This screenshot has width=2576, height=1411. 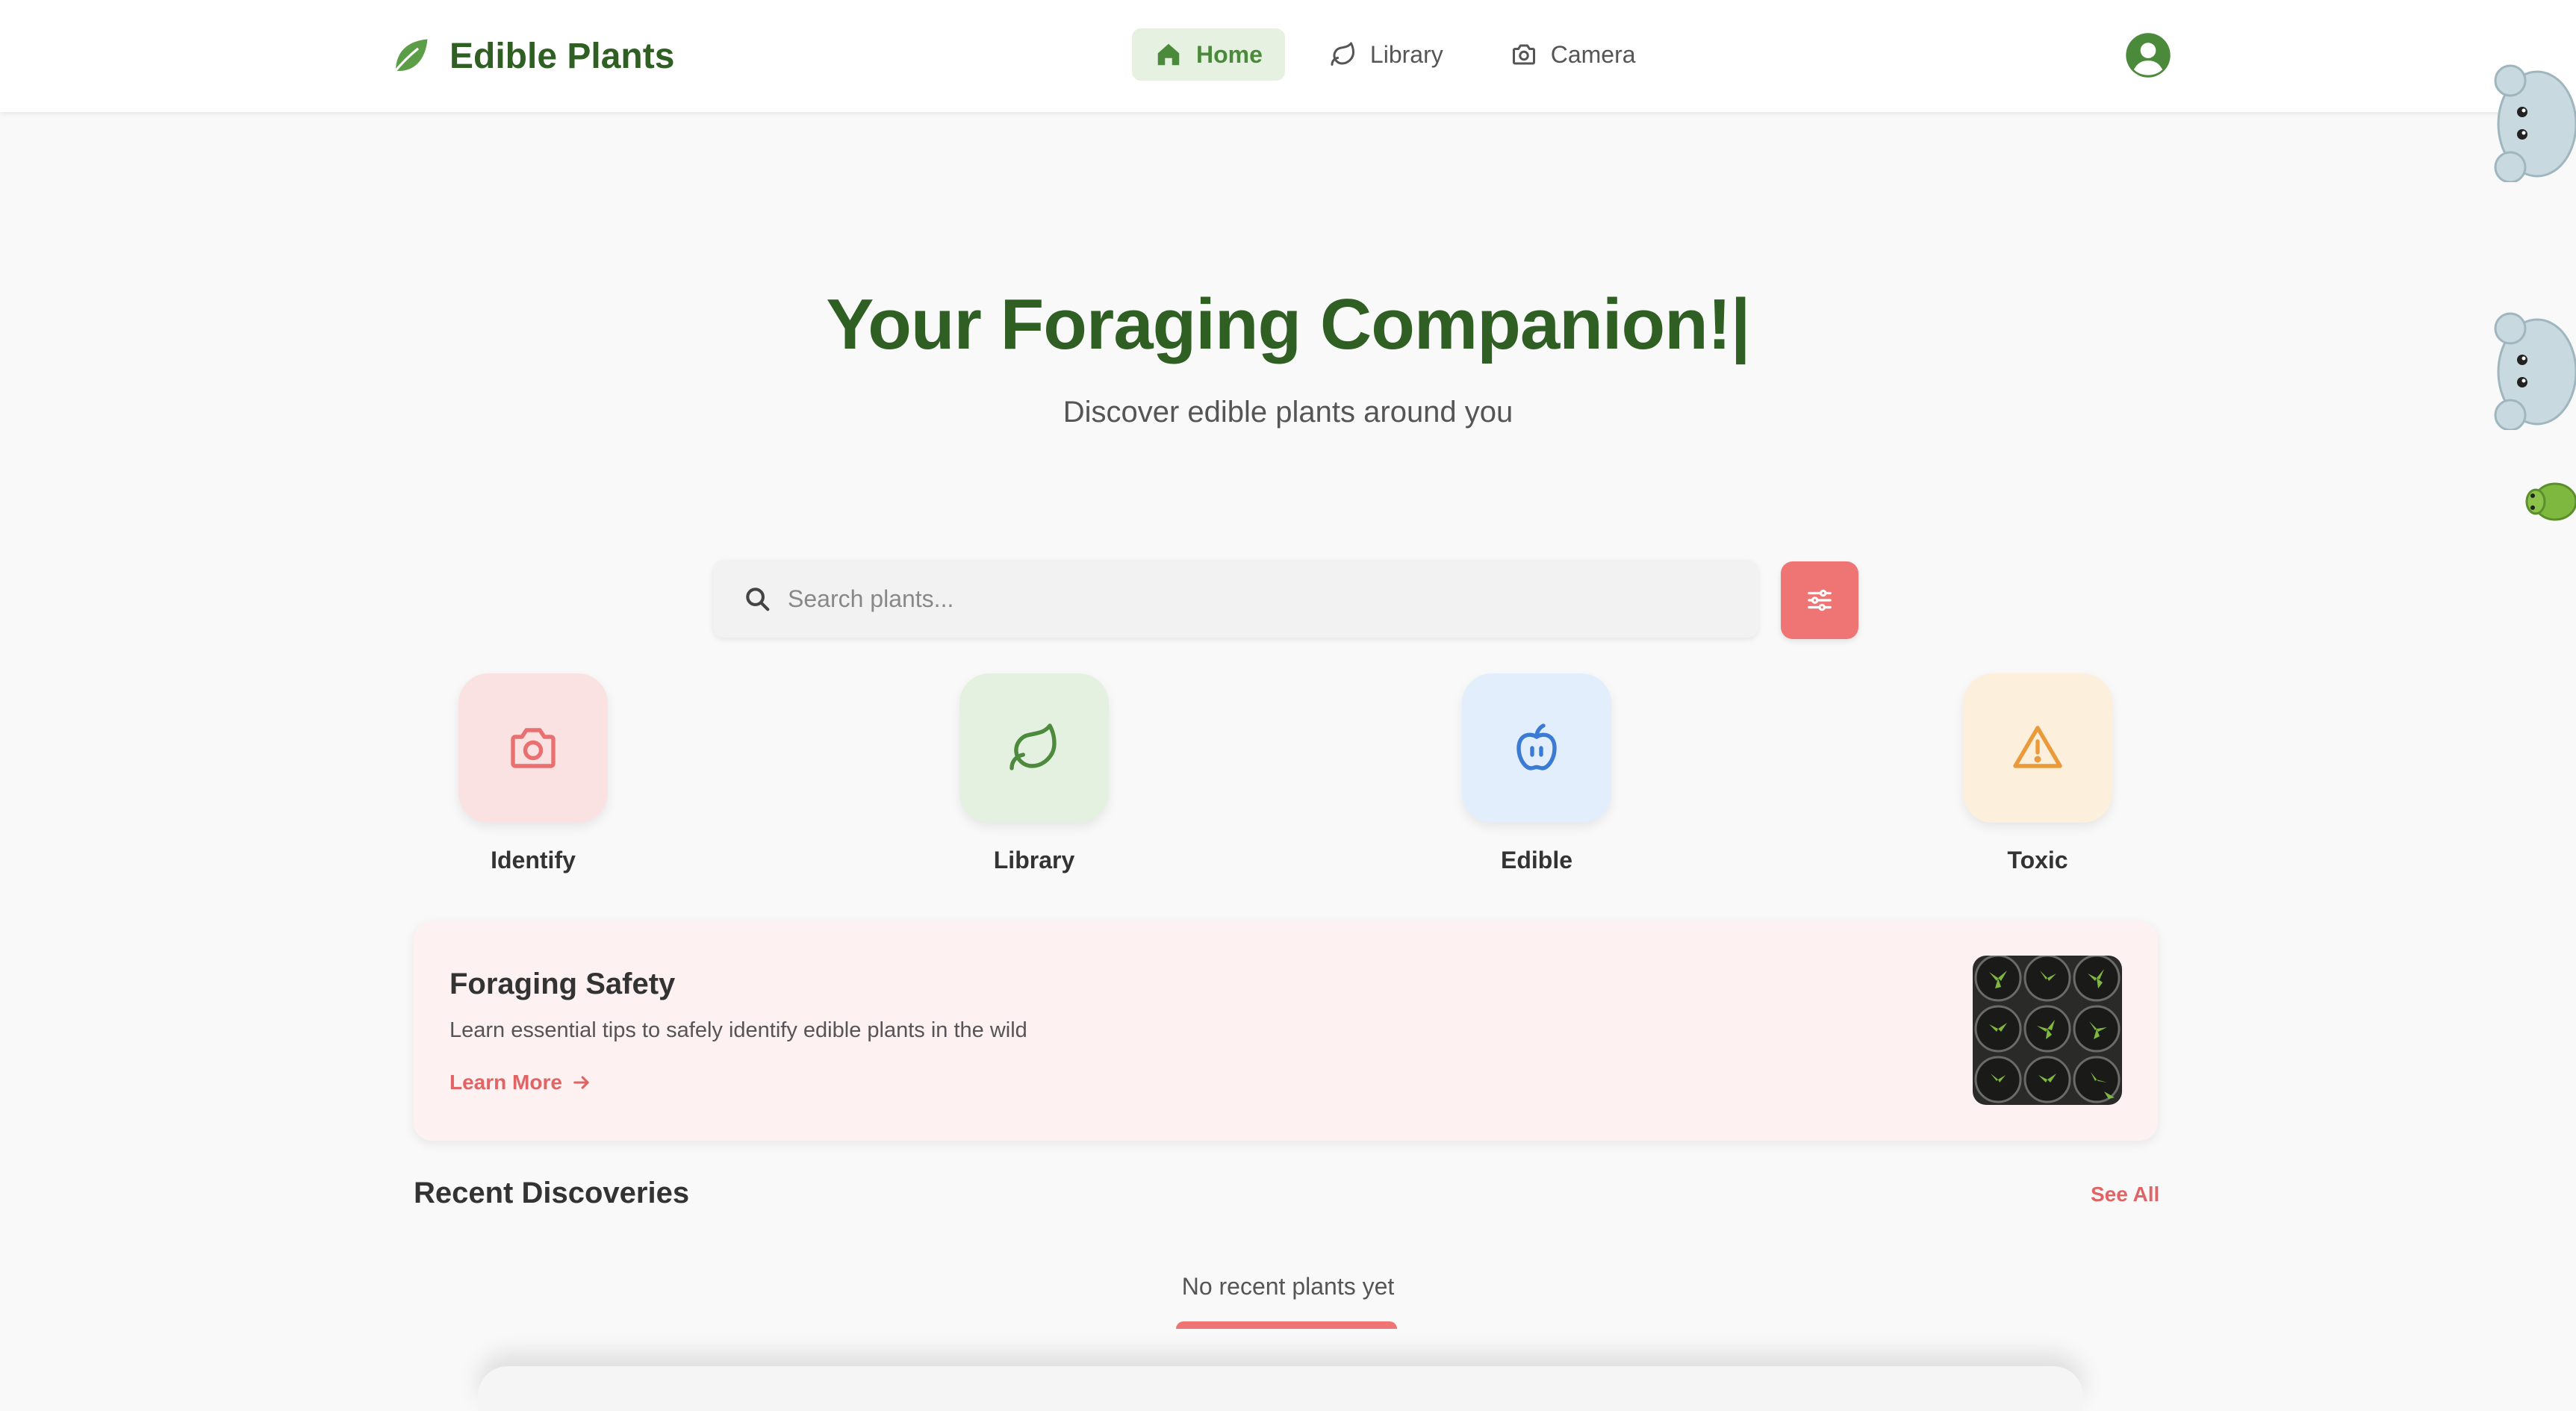 What do you see at coordinates (552, 1193) in the screenshot?
I see `recent-discoveries-title: Recent Discoveries` at bounding box center [552, 1193].